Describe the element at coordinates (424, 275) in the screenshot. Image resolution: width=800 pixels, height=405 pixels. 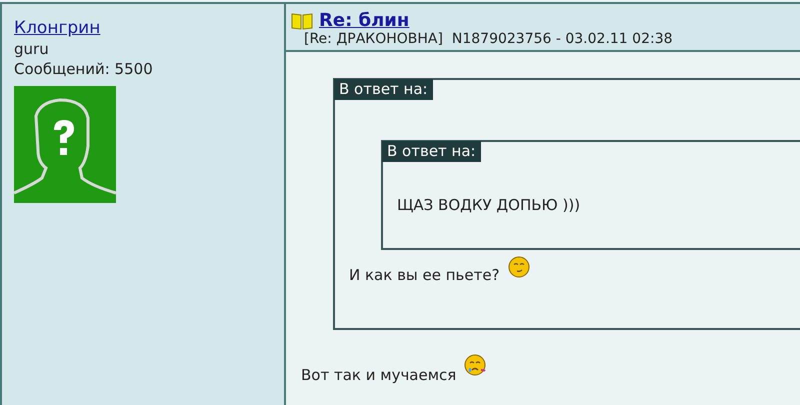
I see `quote-text: И как вы ее пьете?` at that location.